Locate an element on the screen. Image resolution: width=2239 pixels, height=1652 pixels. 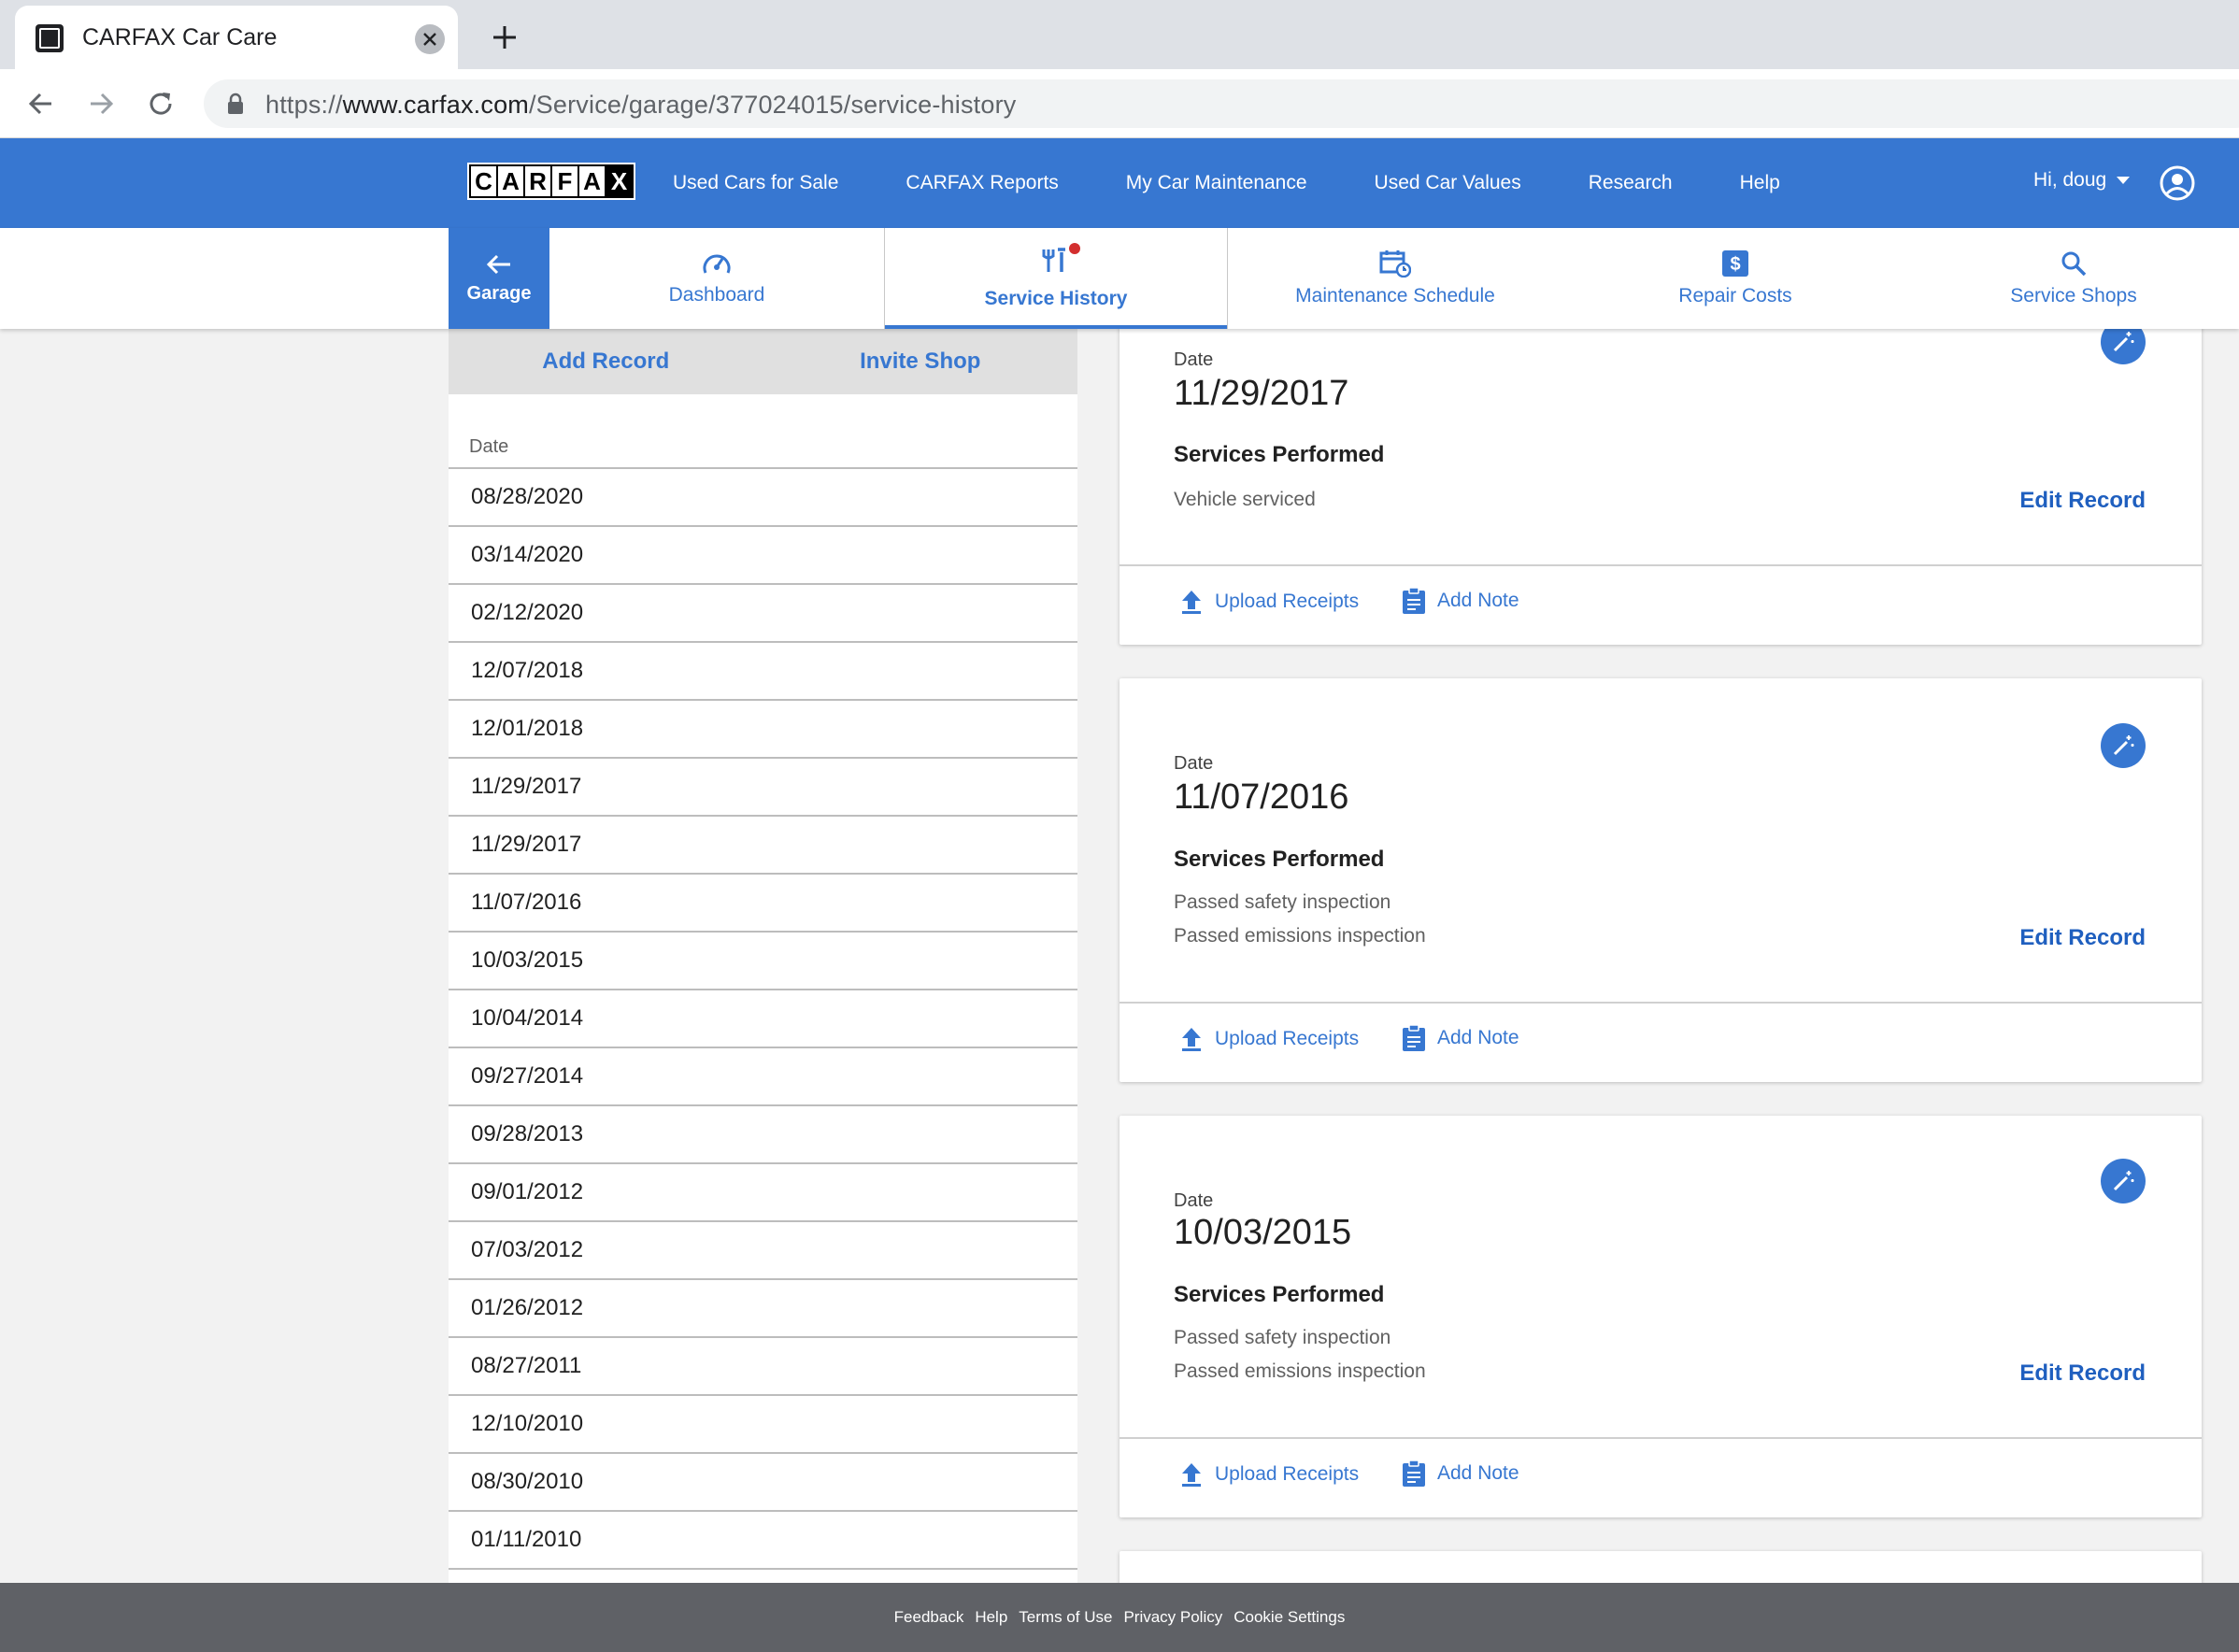
notification-dot is located at coordinates (1074, 248).